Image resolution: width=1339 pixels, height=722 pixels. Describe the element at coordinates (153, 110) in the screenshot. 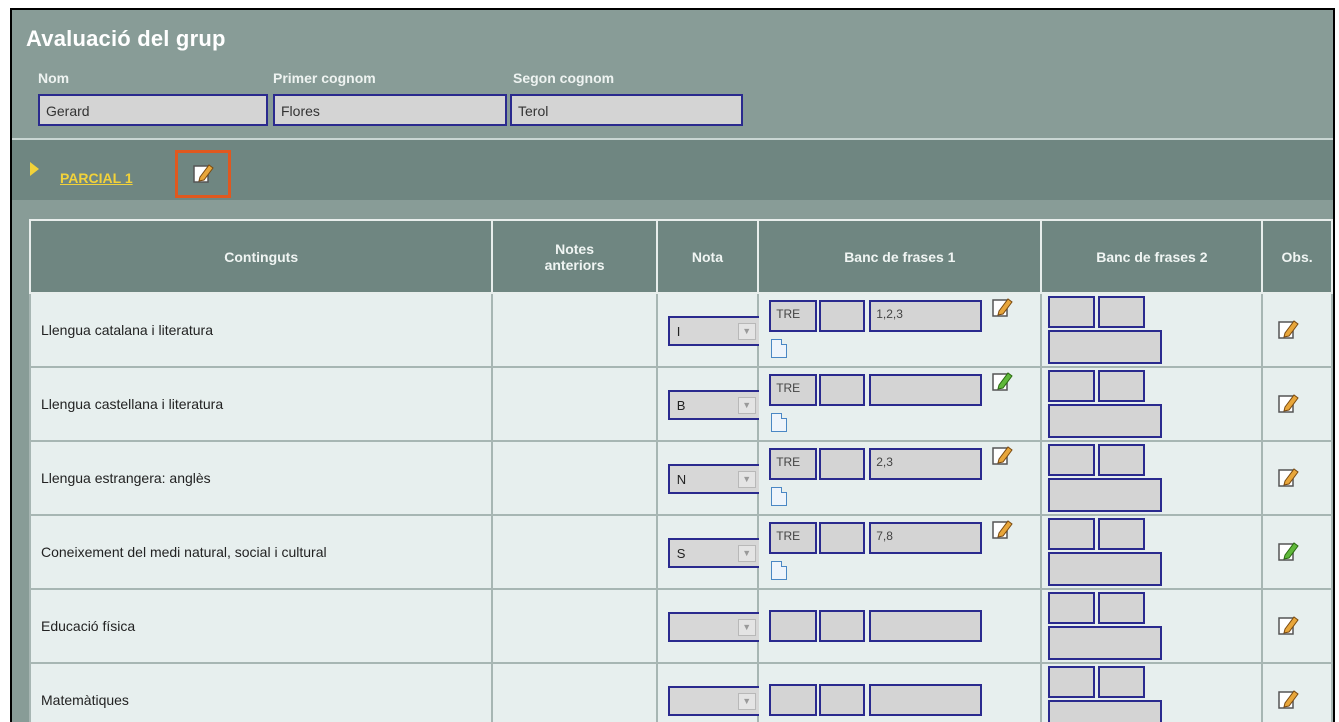

I see `nom-field: Gerard` at that location.